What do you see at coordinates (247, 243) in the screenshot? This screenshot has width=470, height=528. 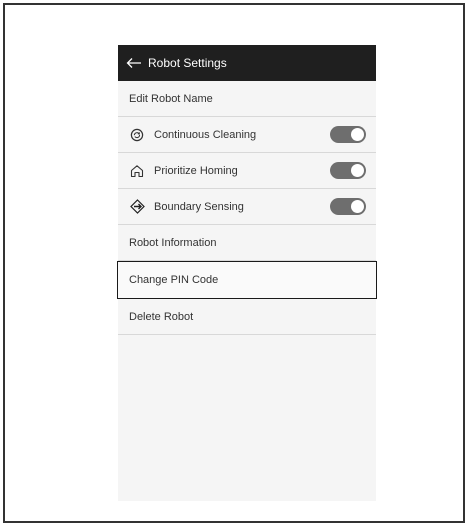 I see `robot-information-item: Robot Information` at bounding box center [247, 243].